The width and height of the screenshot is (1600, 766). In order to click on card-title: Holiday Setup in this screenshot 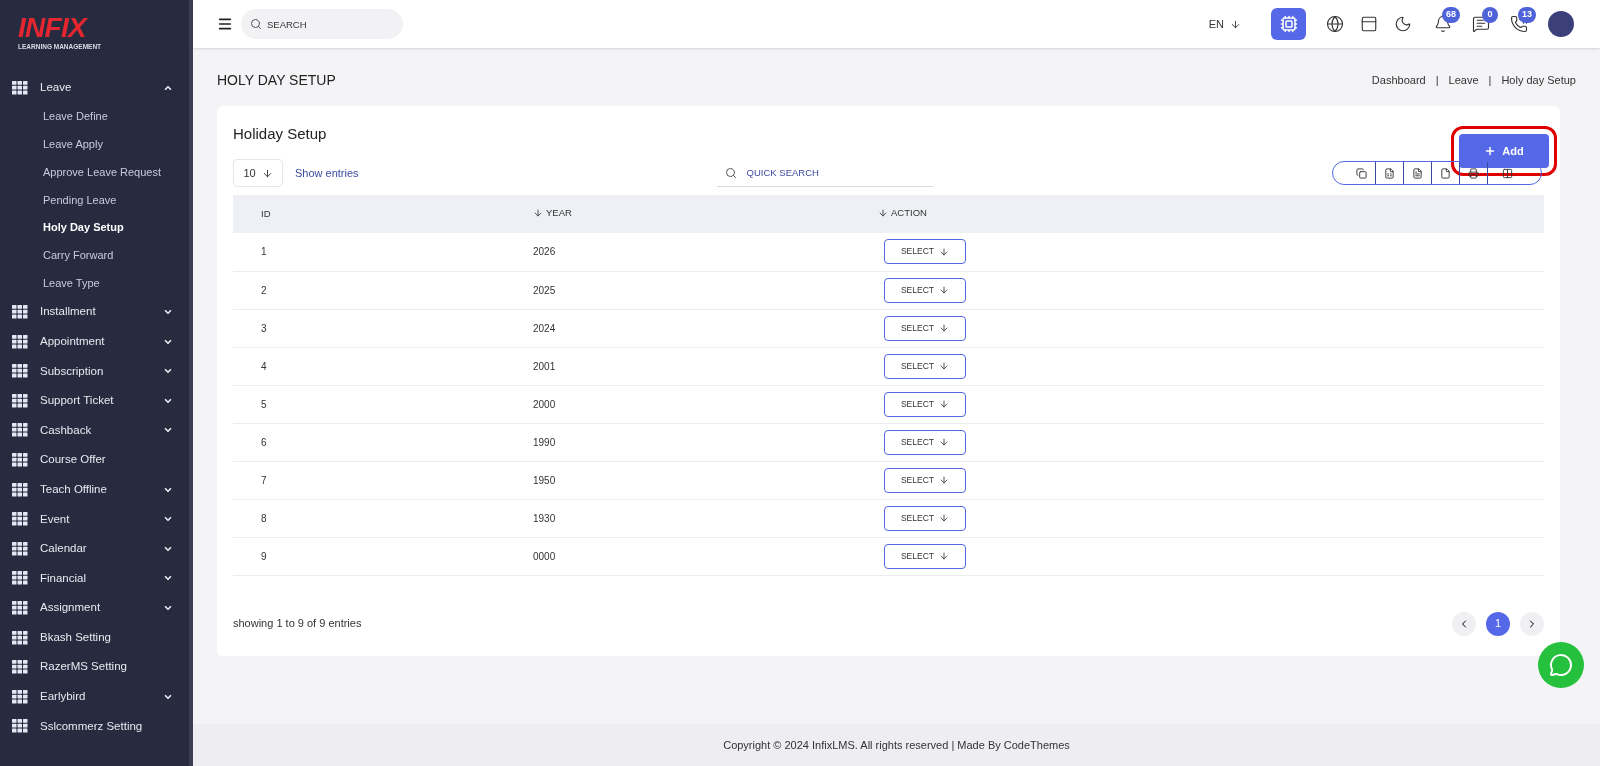, I will do `click(280, 134)`.